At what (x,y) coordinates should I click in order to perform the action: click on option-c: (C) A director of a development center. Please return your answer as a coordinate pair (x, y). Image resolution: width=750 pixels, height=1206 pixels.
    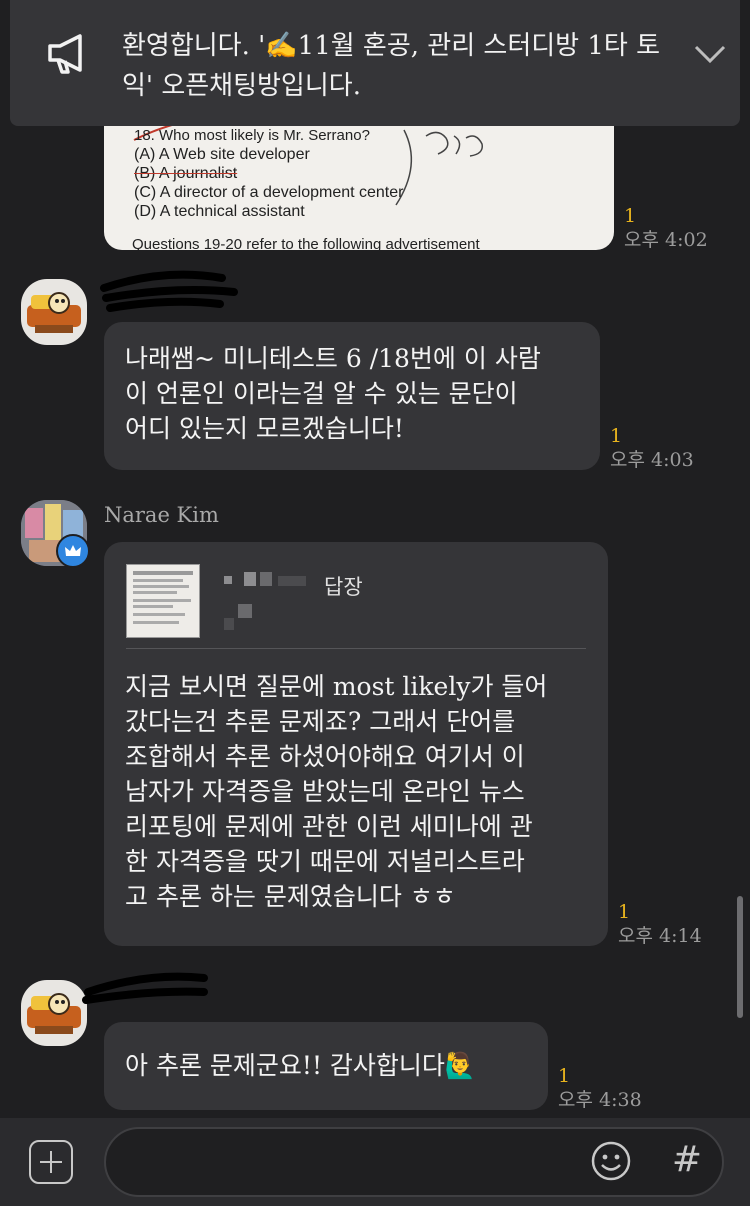
    Looking at the image, I should click on (269, 192).